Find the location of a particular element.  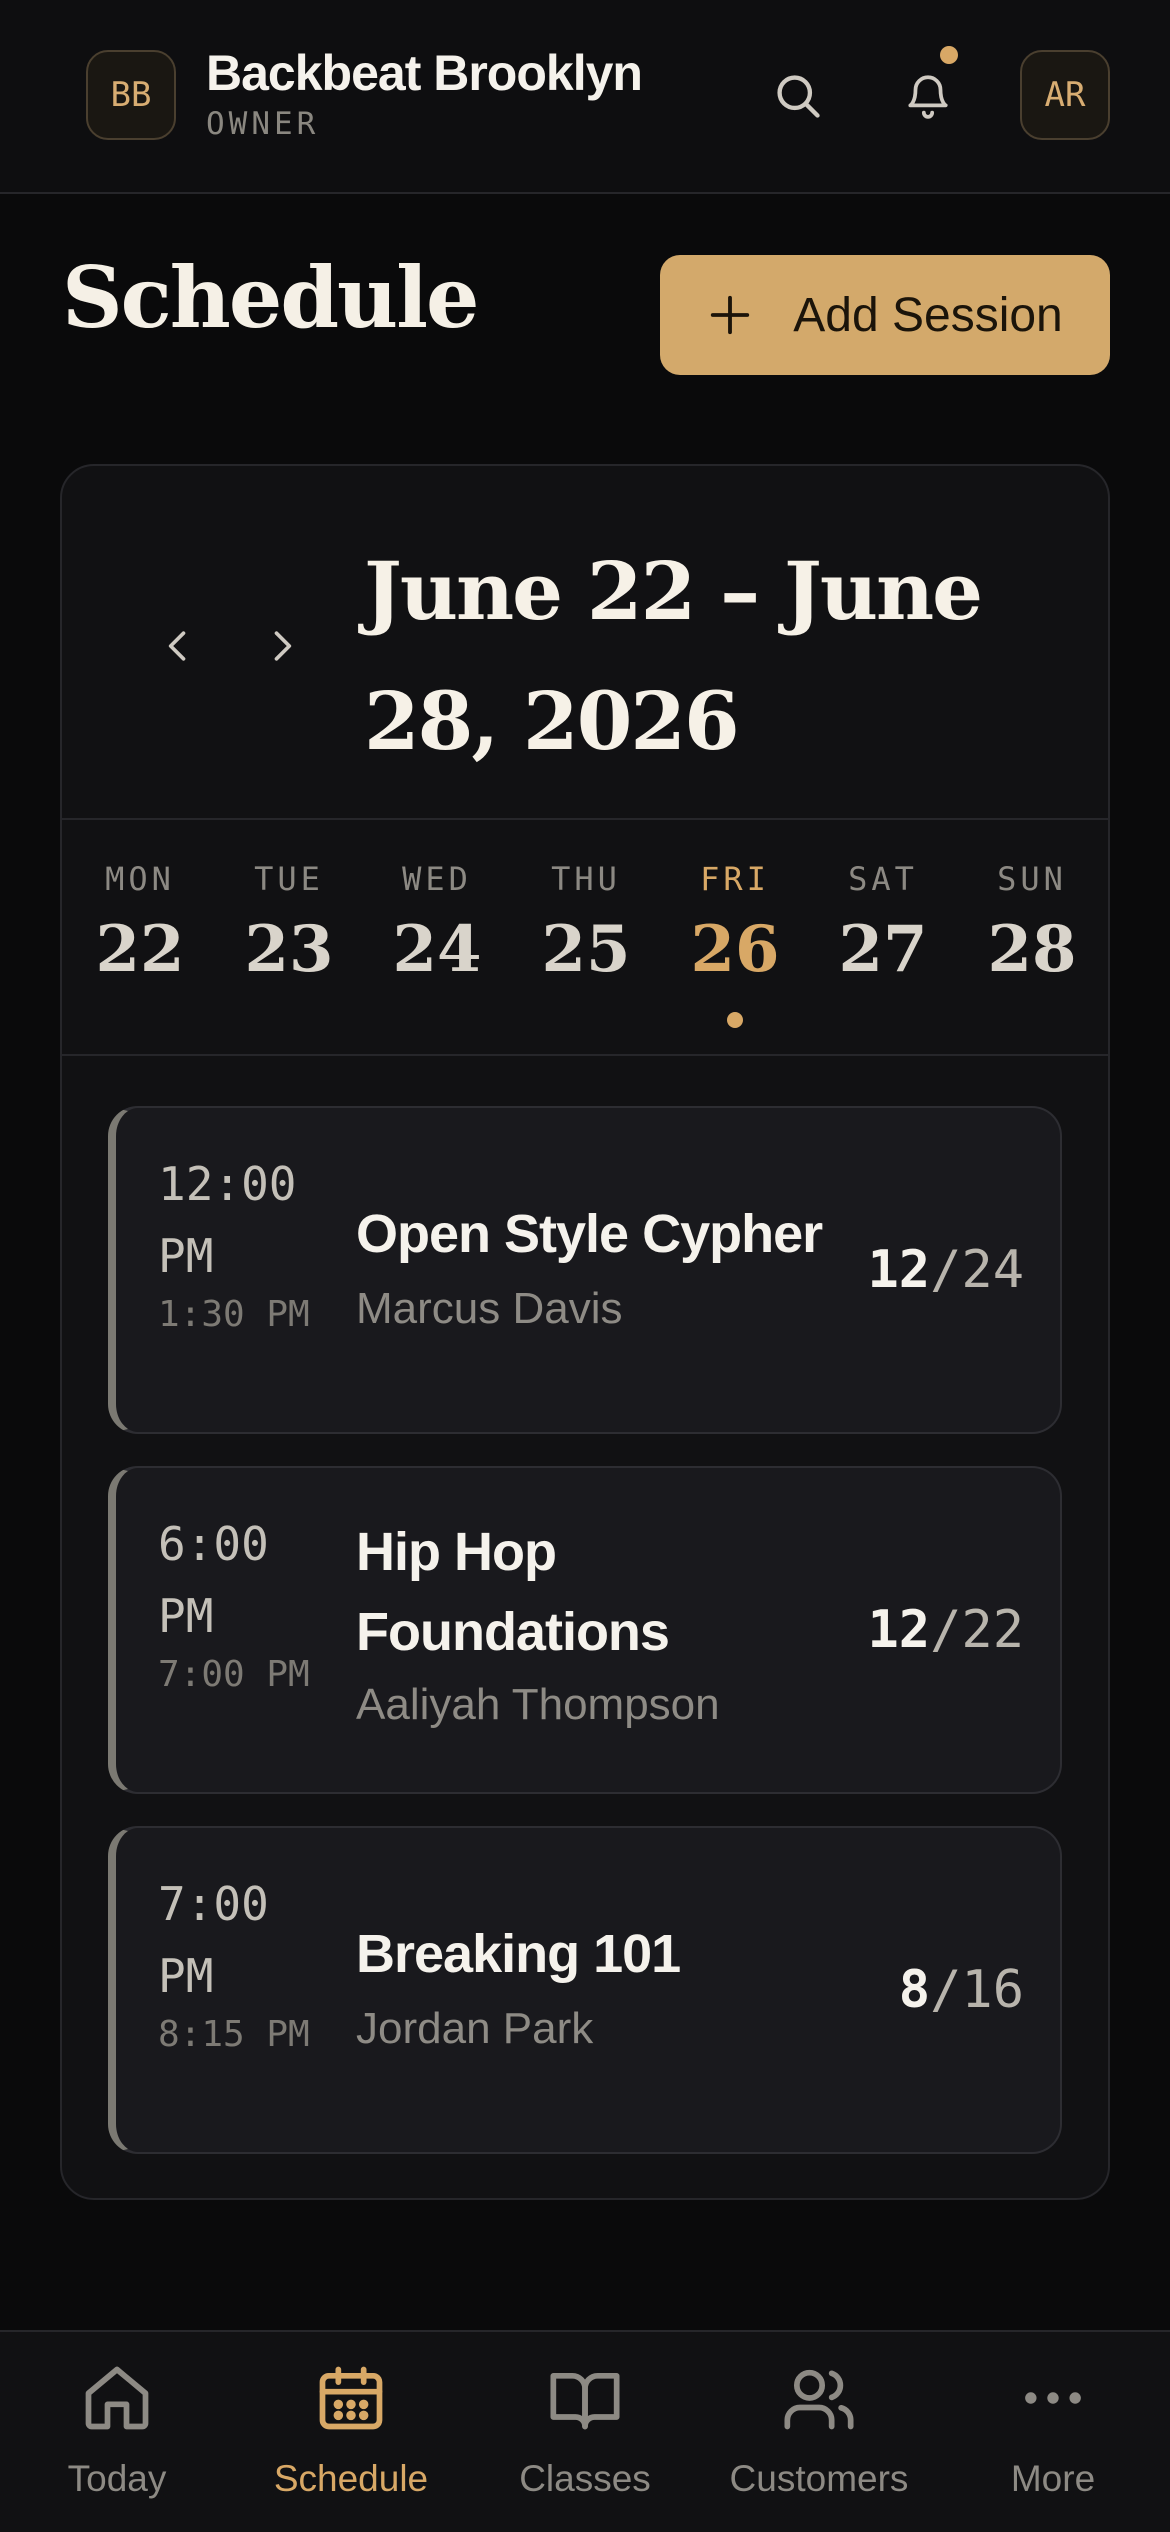

day-name: MON is located at coordinates (140, 879).